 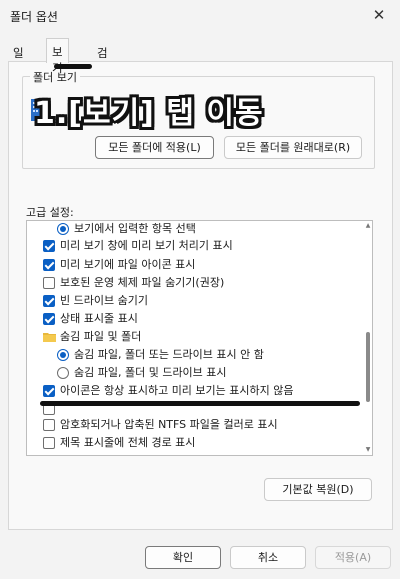 What do you see at coordinates (149, 113) in the screenshot?
I see `annotation-text: 1.[보기] 탭 이동` at bounding box center [149, 113].